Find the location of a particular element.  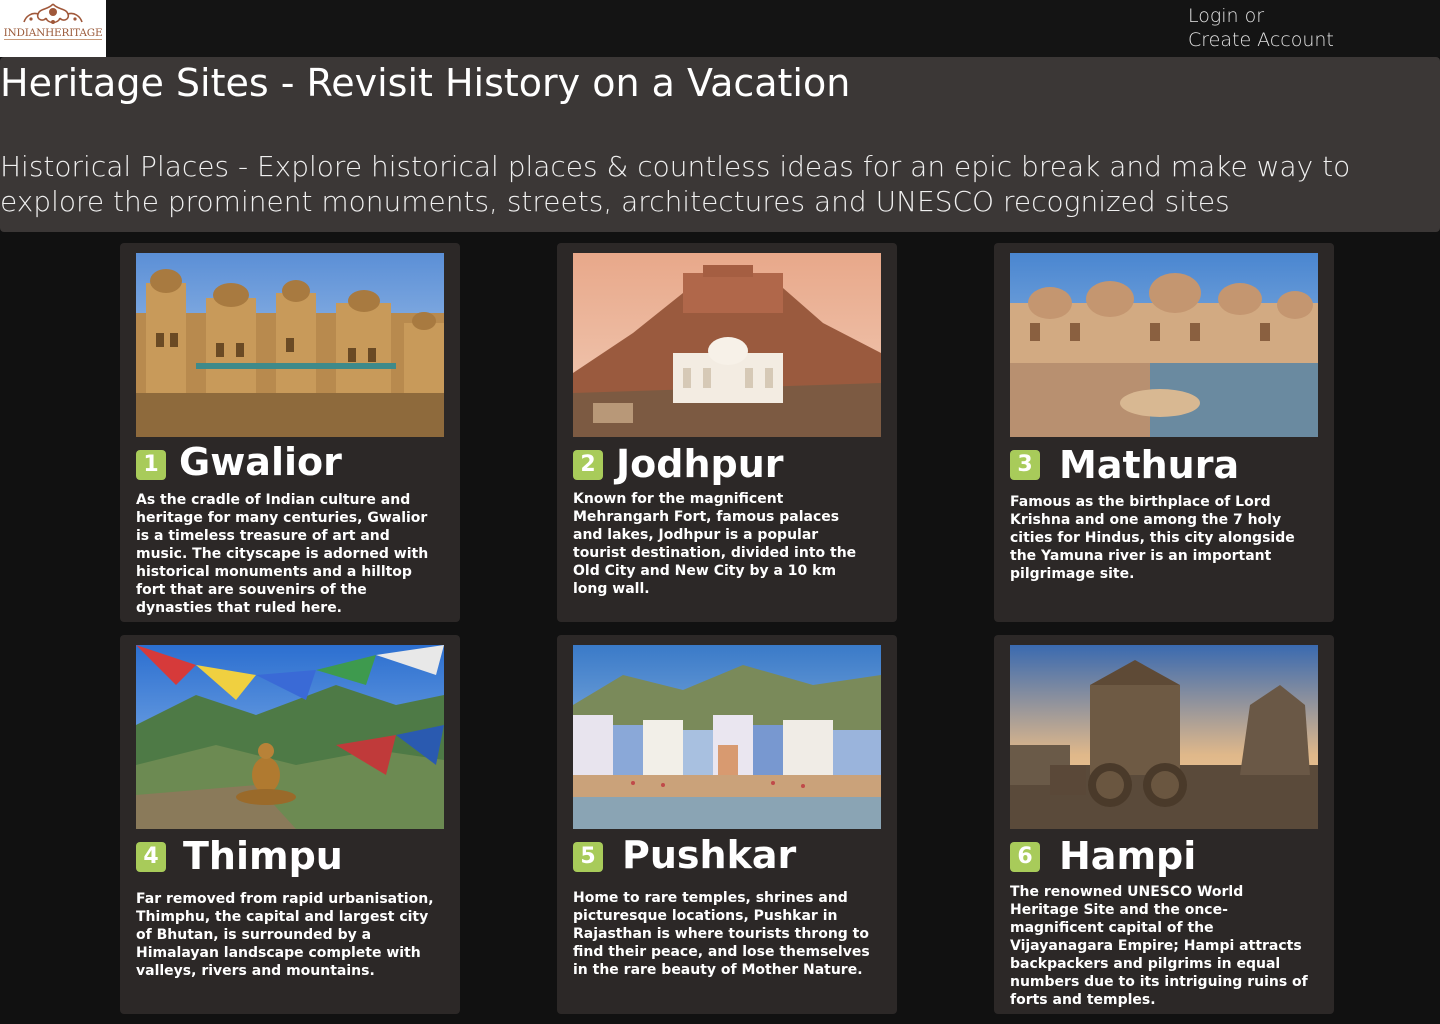

fort-photo is located at coordinates (290, 345).